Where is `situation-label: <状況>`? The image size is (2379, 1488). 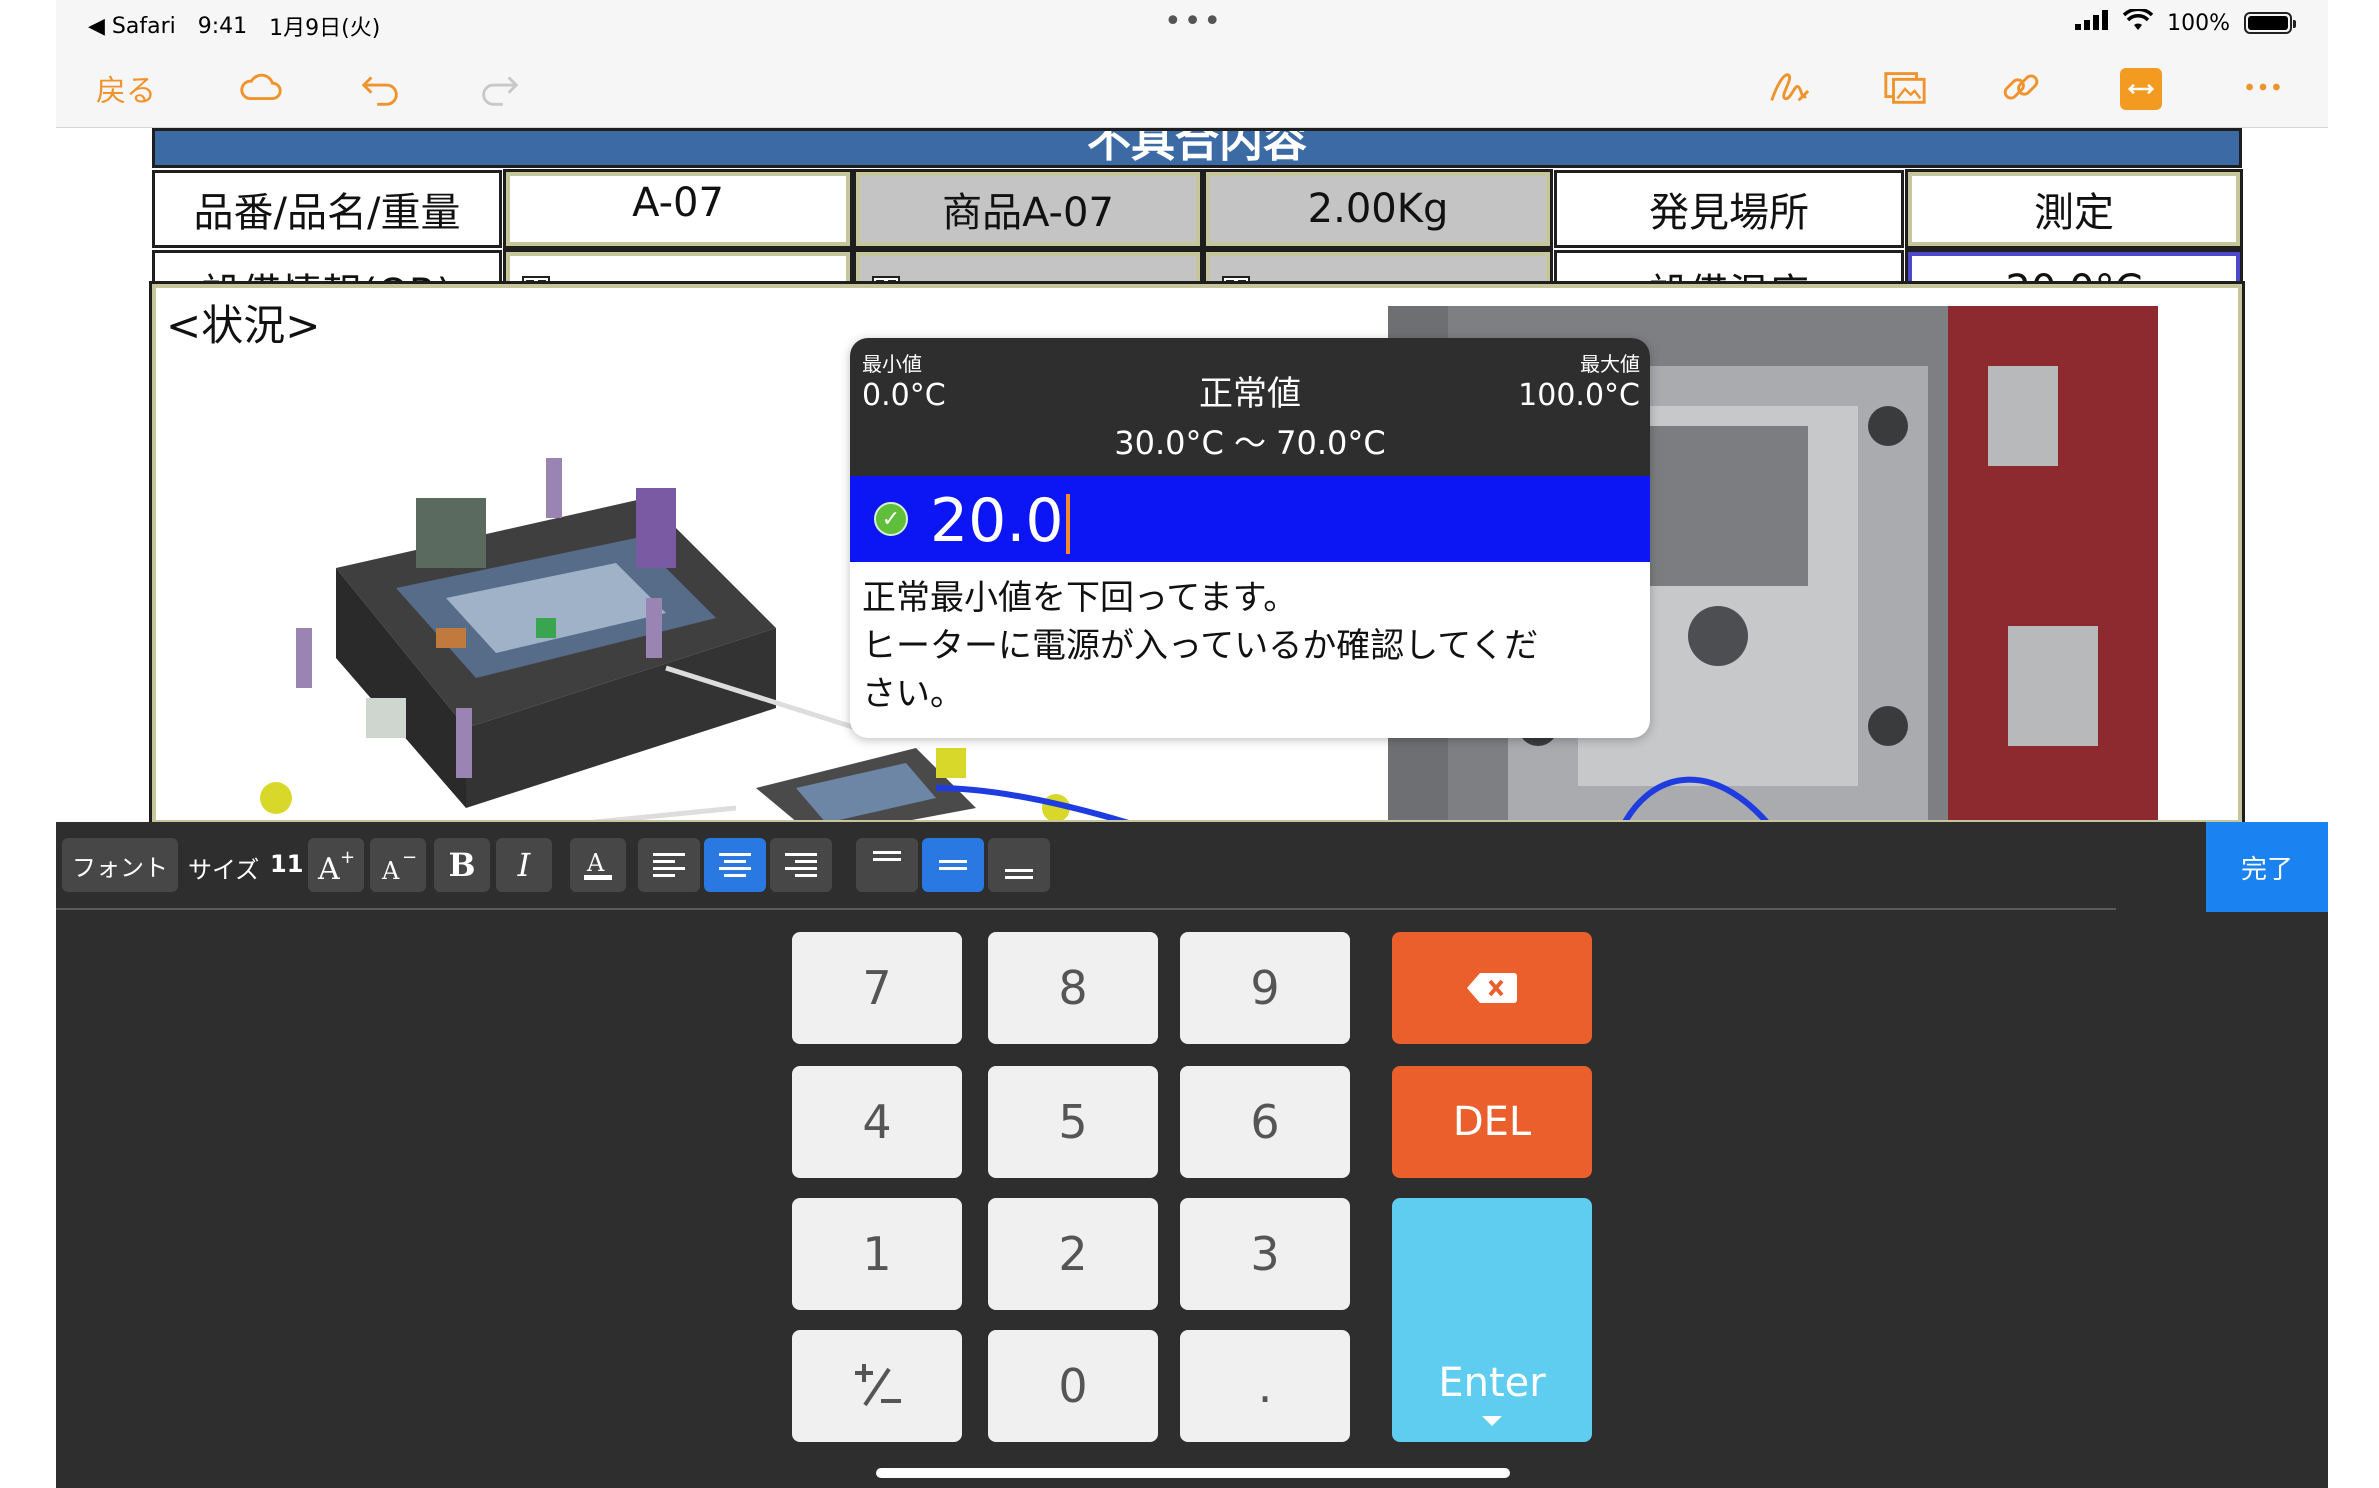 situation-label: <状況> is located at coordinates (243, 325).